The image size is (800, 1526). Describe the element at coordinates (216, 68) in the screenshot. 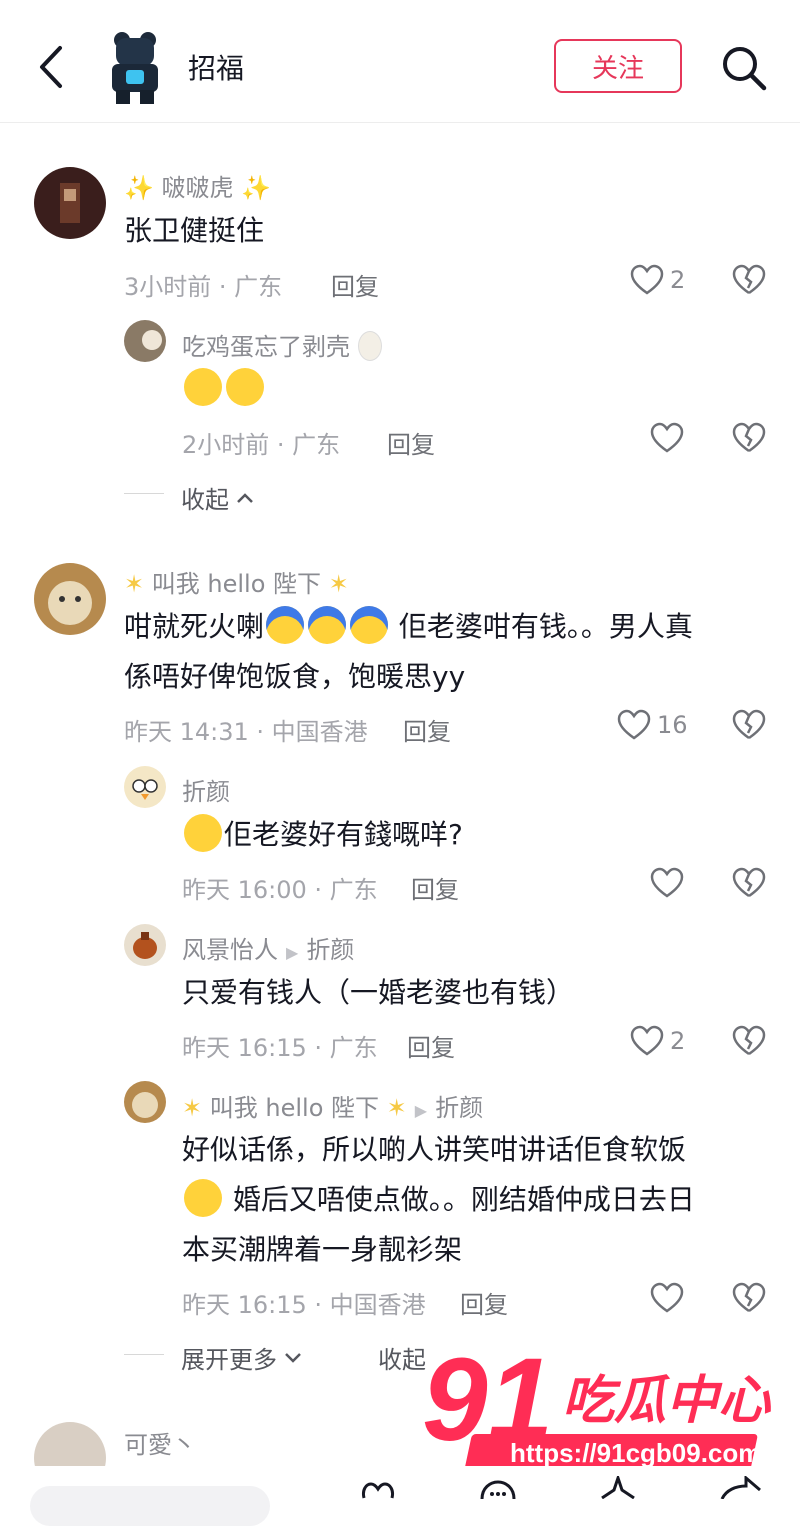

I see `page-title: 招福` at that location.